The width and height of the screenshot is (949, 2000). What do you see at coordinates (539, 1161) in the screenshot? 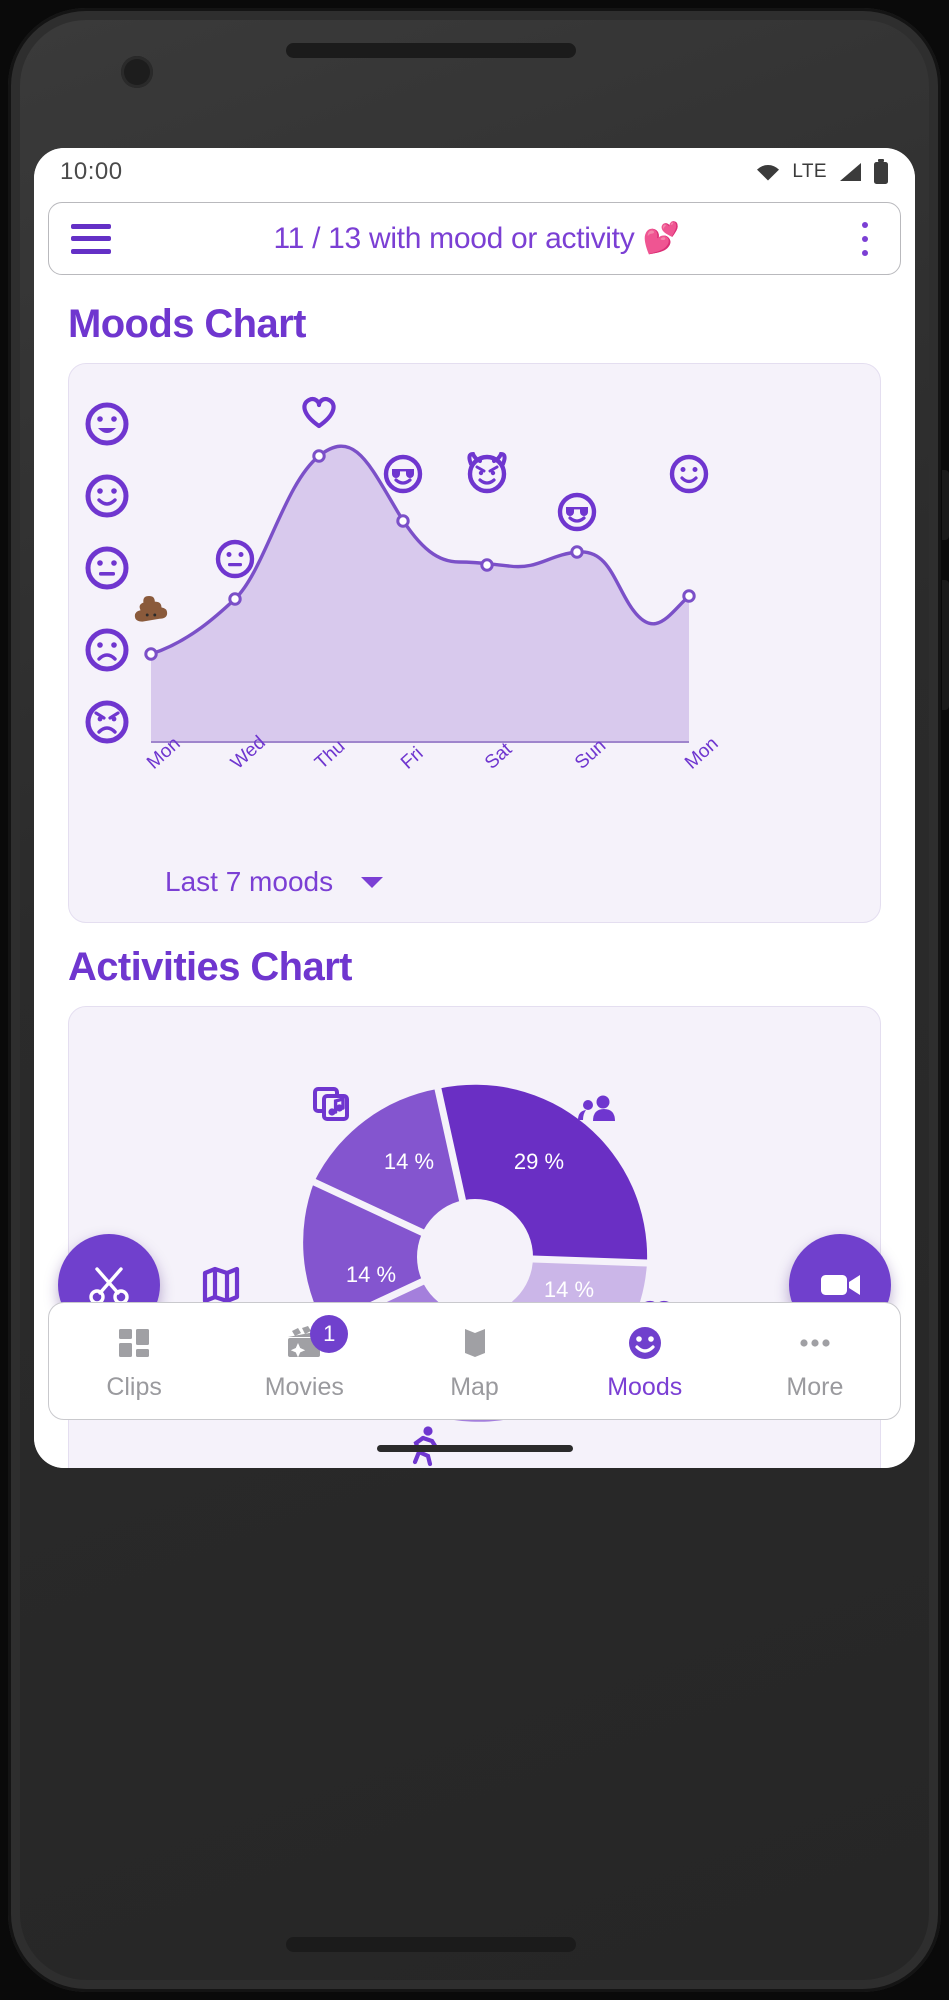
I see `pie-label-people: 29 %` at bounding box center [539, 1161].